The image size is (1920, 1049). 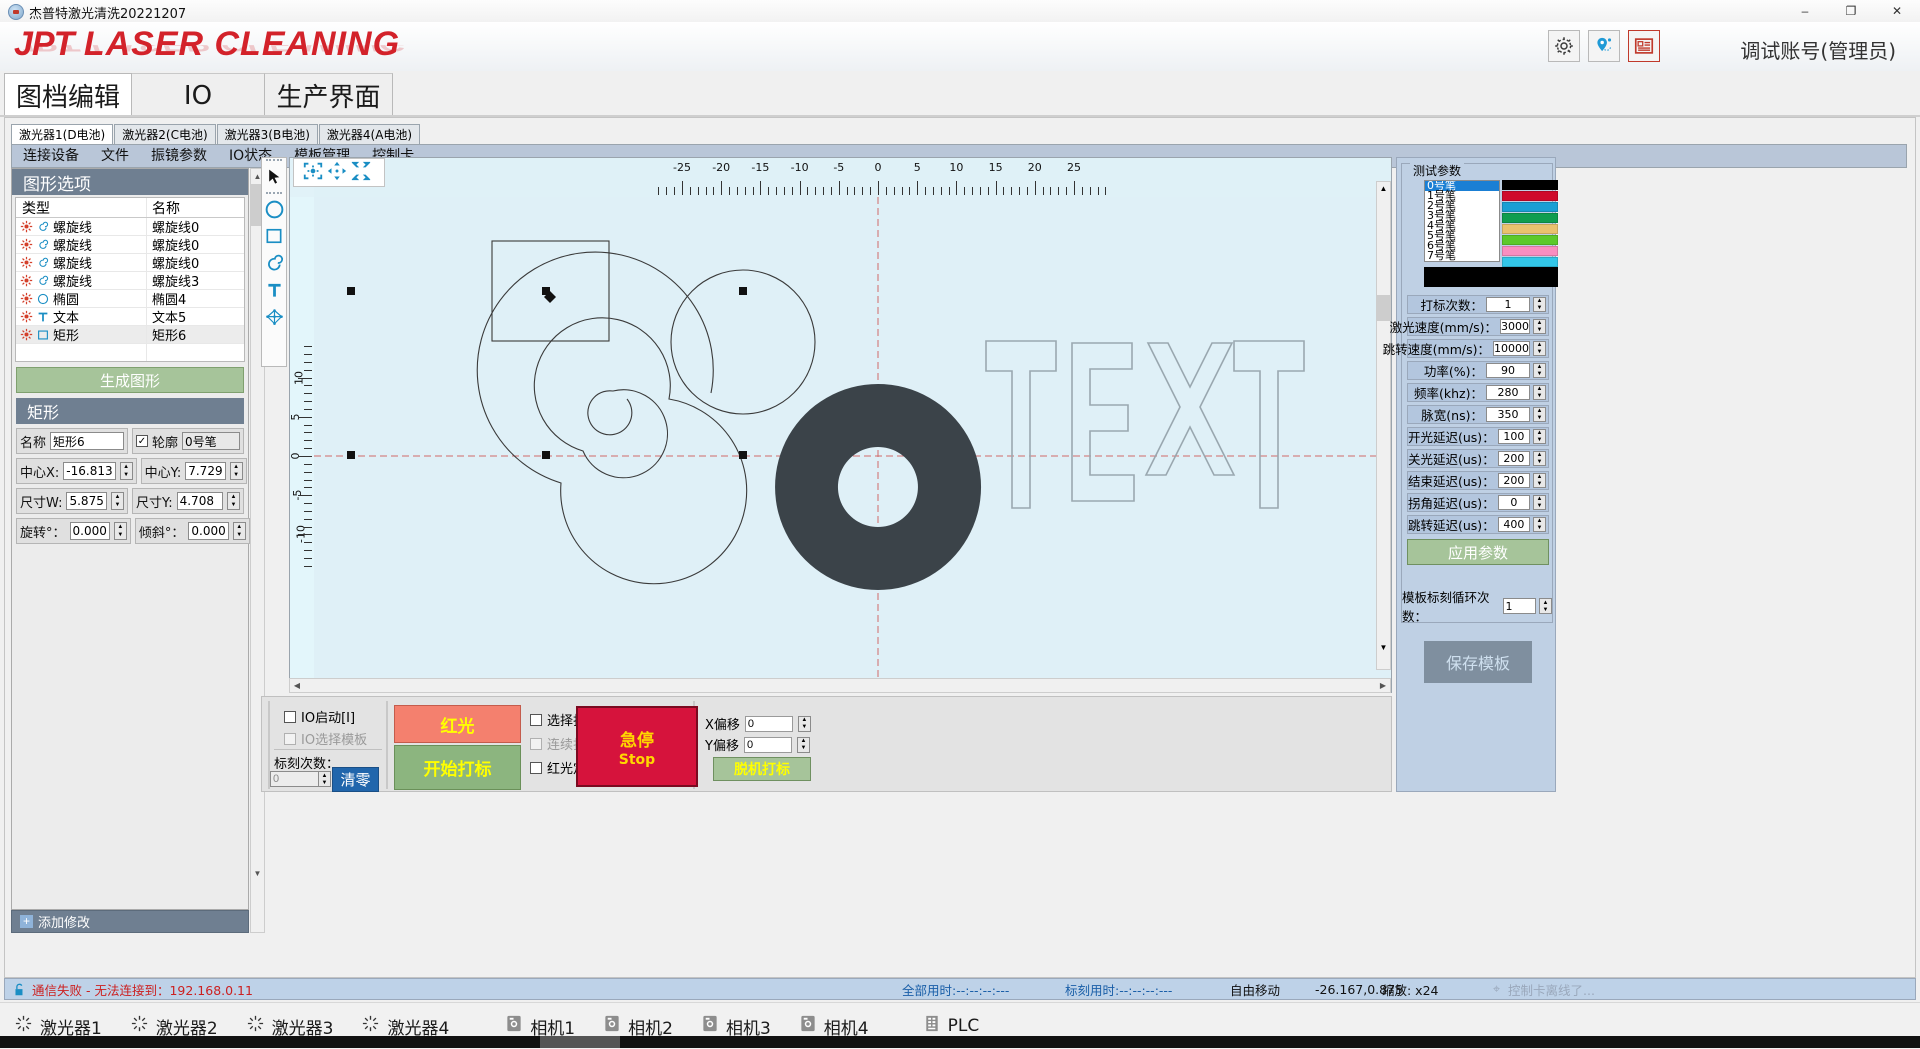 I want to click on canvas-scroll-left: ◀, so click(x=297, y=685).